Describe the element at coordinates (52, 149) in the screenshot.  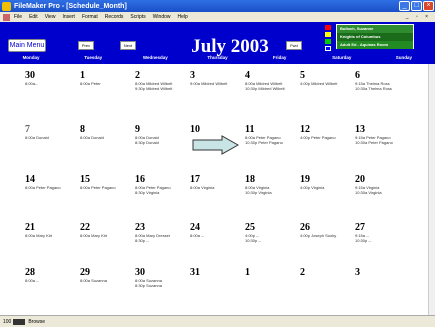
I see `calendar-day-cell: 7 8:00a Donald` at that location.